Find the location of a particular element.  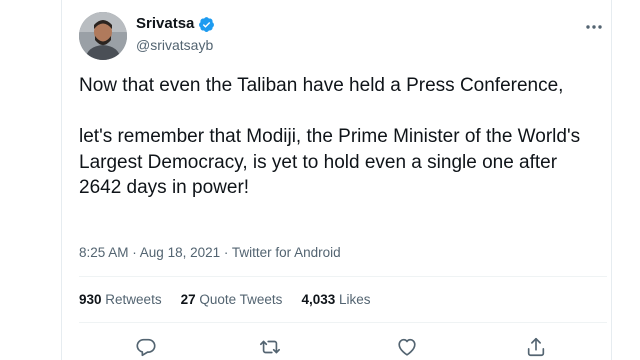

quote-tweets-count: 27 is located at coordinates (188, 299).